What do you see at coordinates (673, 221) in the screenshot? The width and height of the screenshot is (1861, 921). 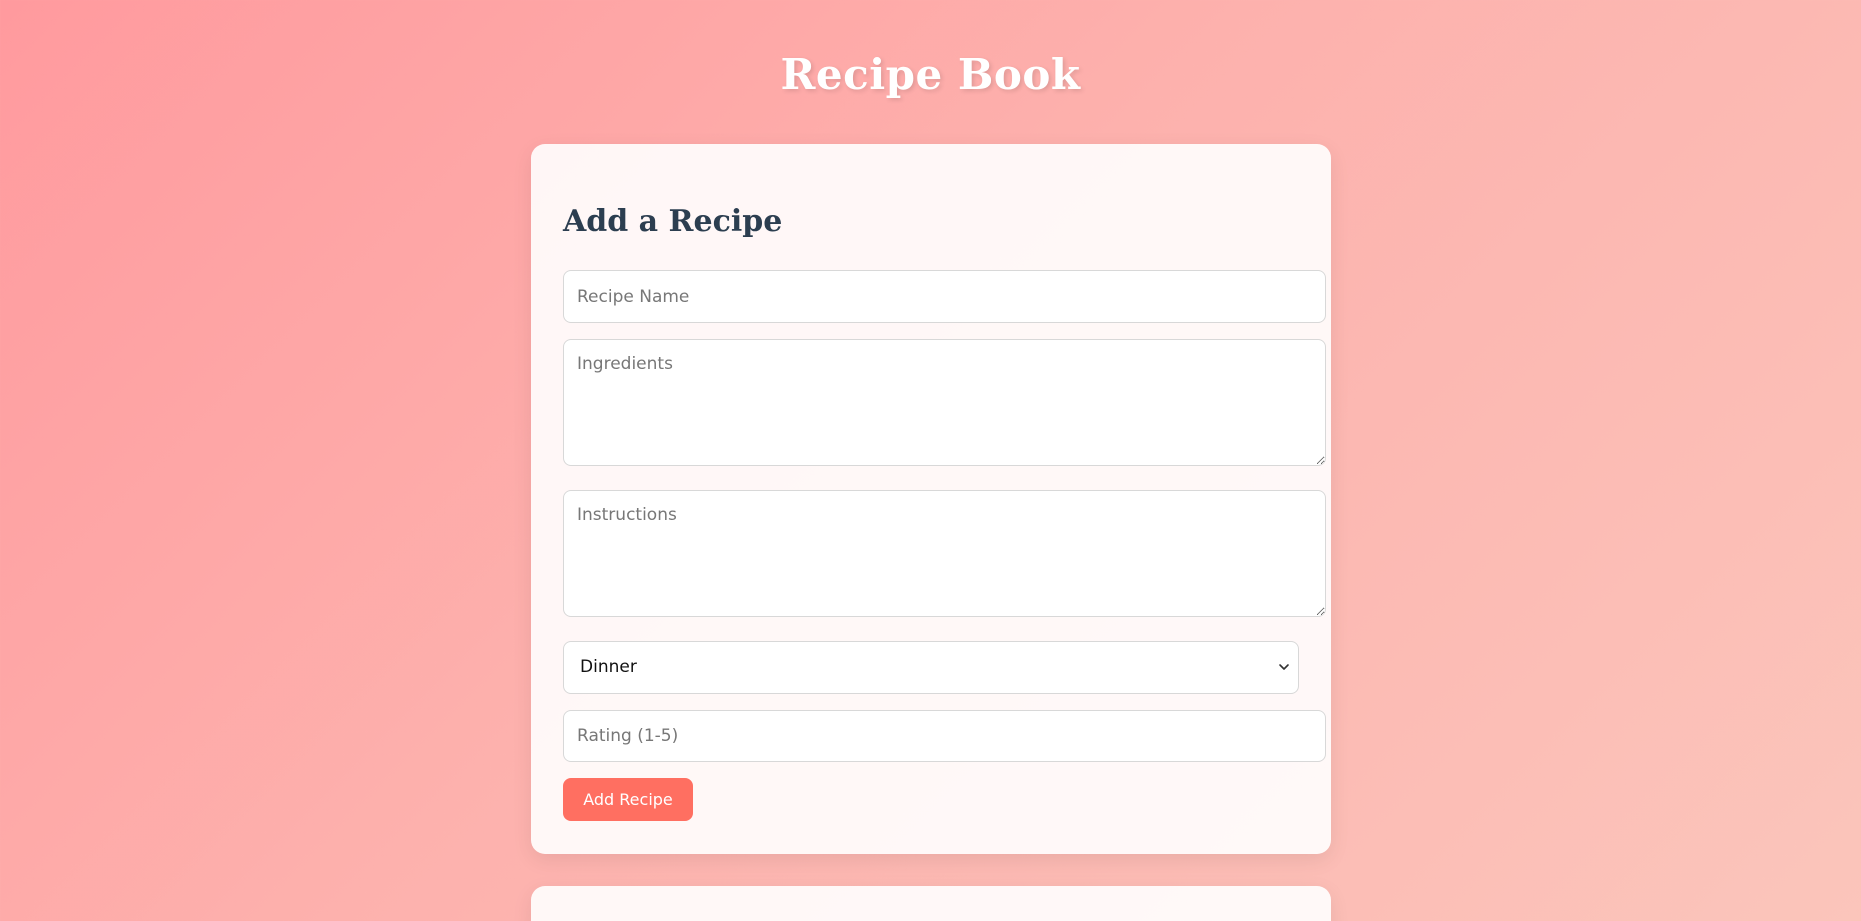 I see `add-recipe-heading: Add a Recipe` at bounding box center [673, 221].